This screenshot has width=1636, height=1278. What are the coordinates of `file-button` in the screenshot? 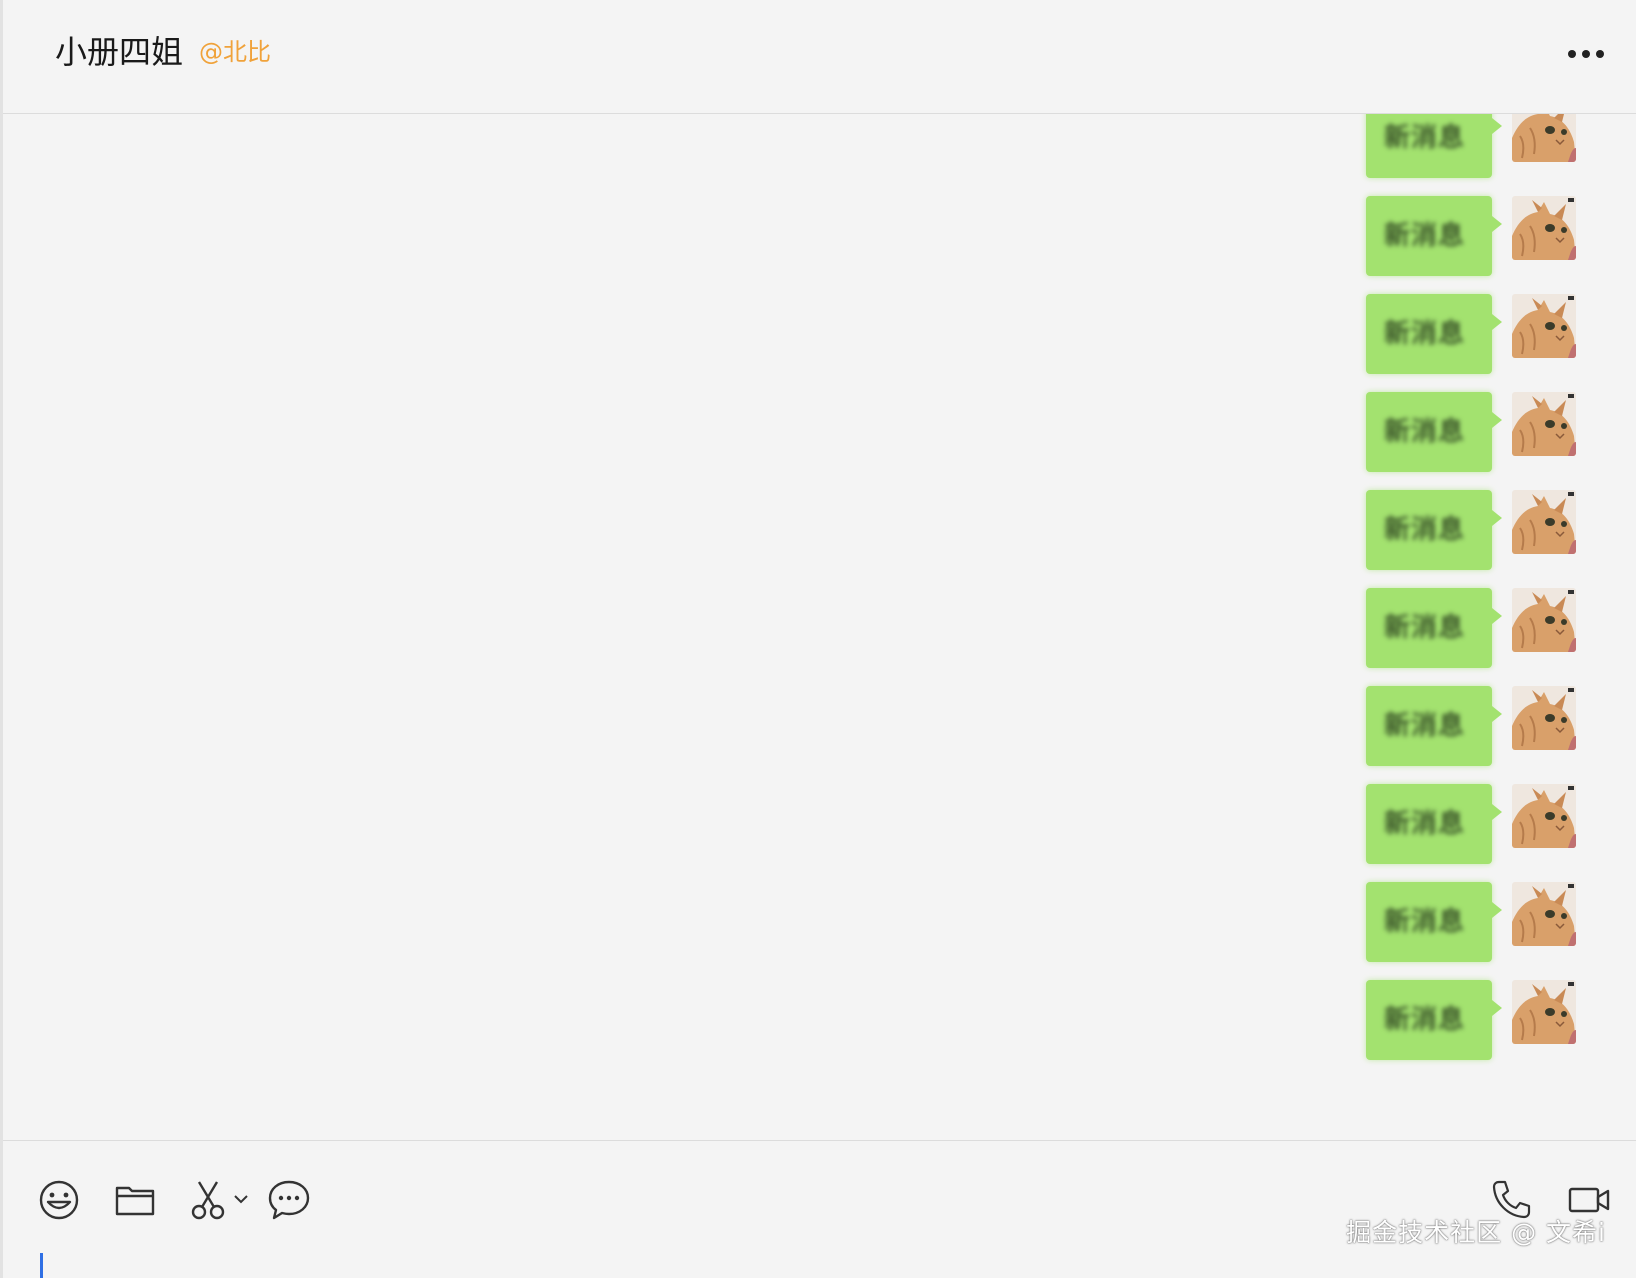 It's located at (135, 1200).